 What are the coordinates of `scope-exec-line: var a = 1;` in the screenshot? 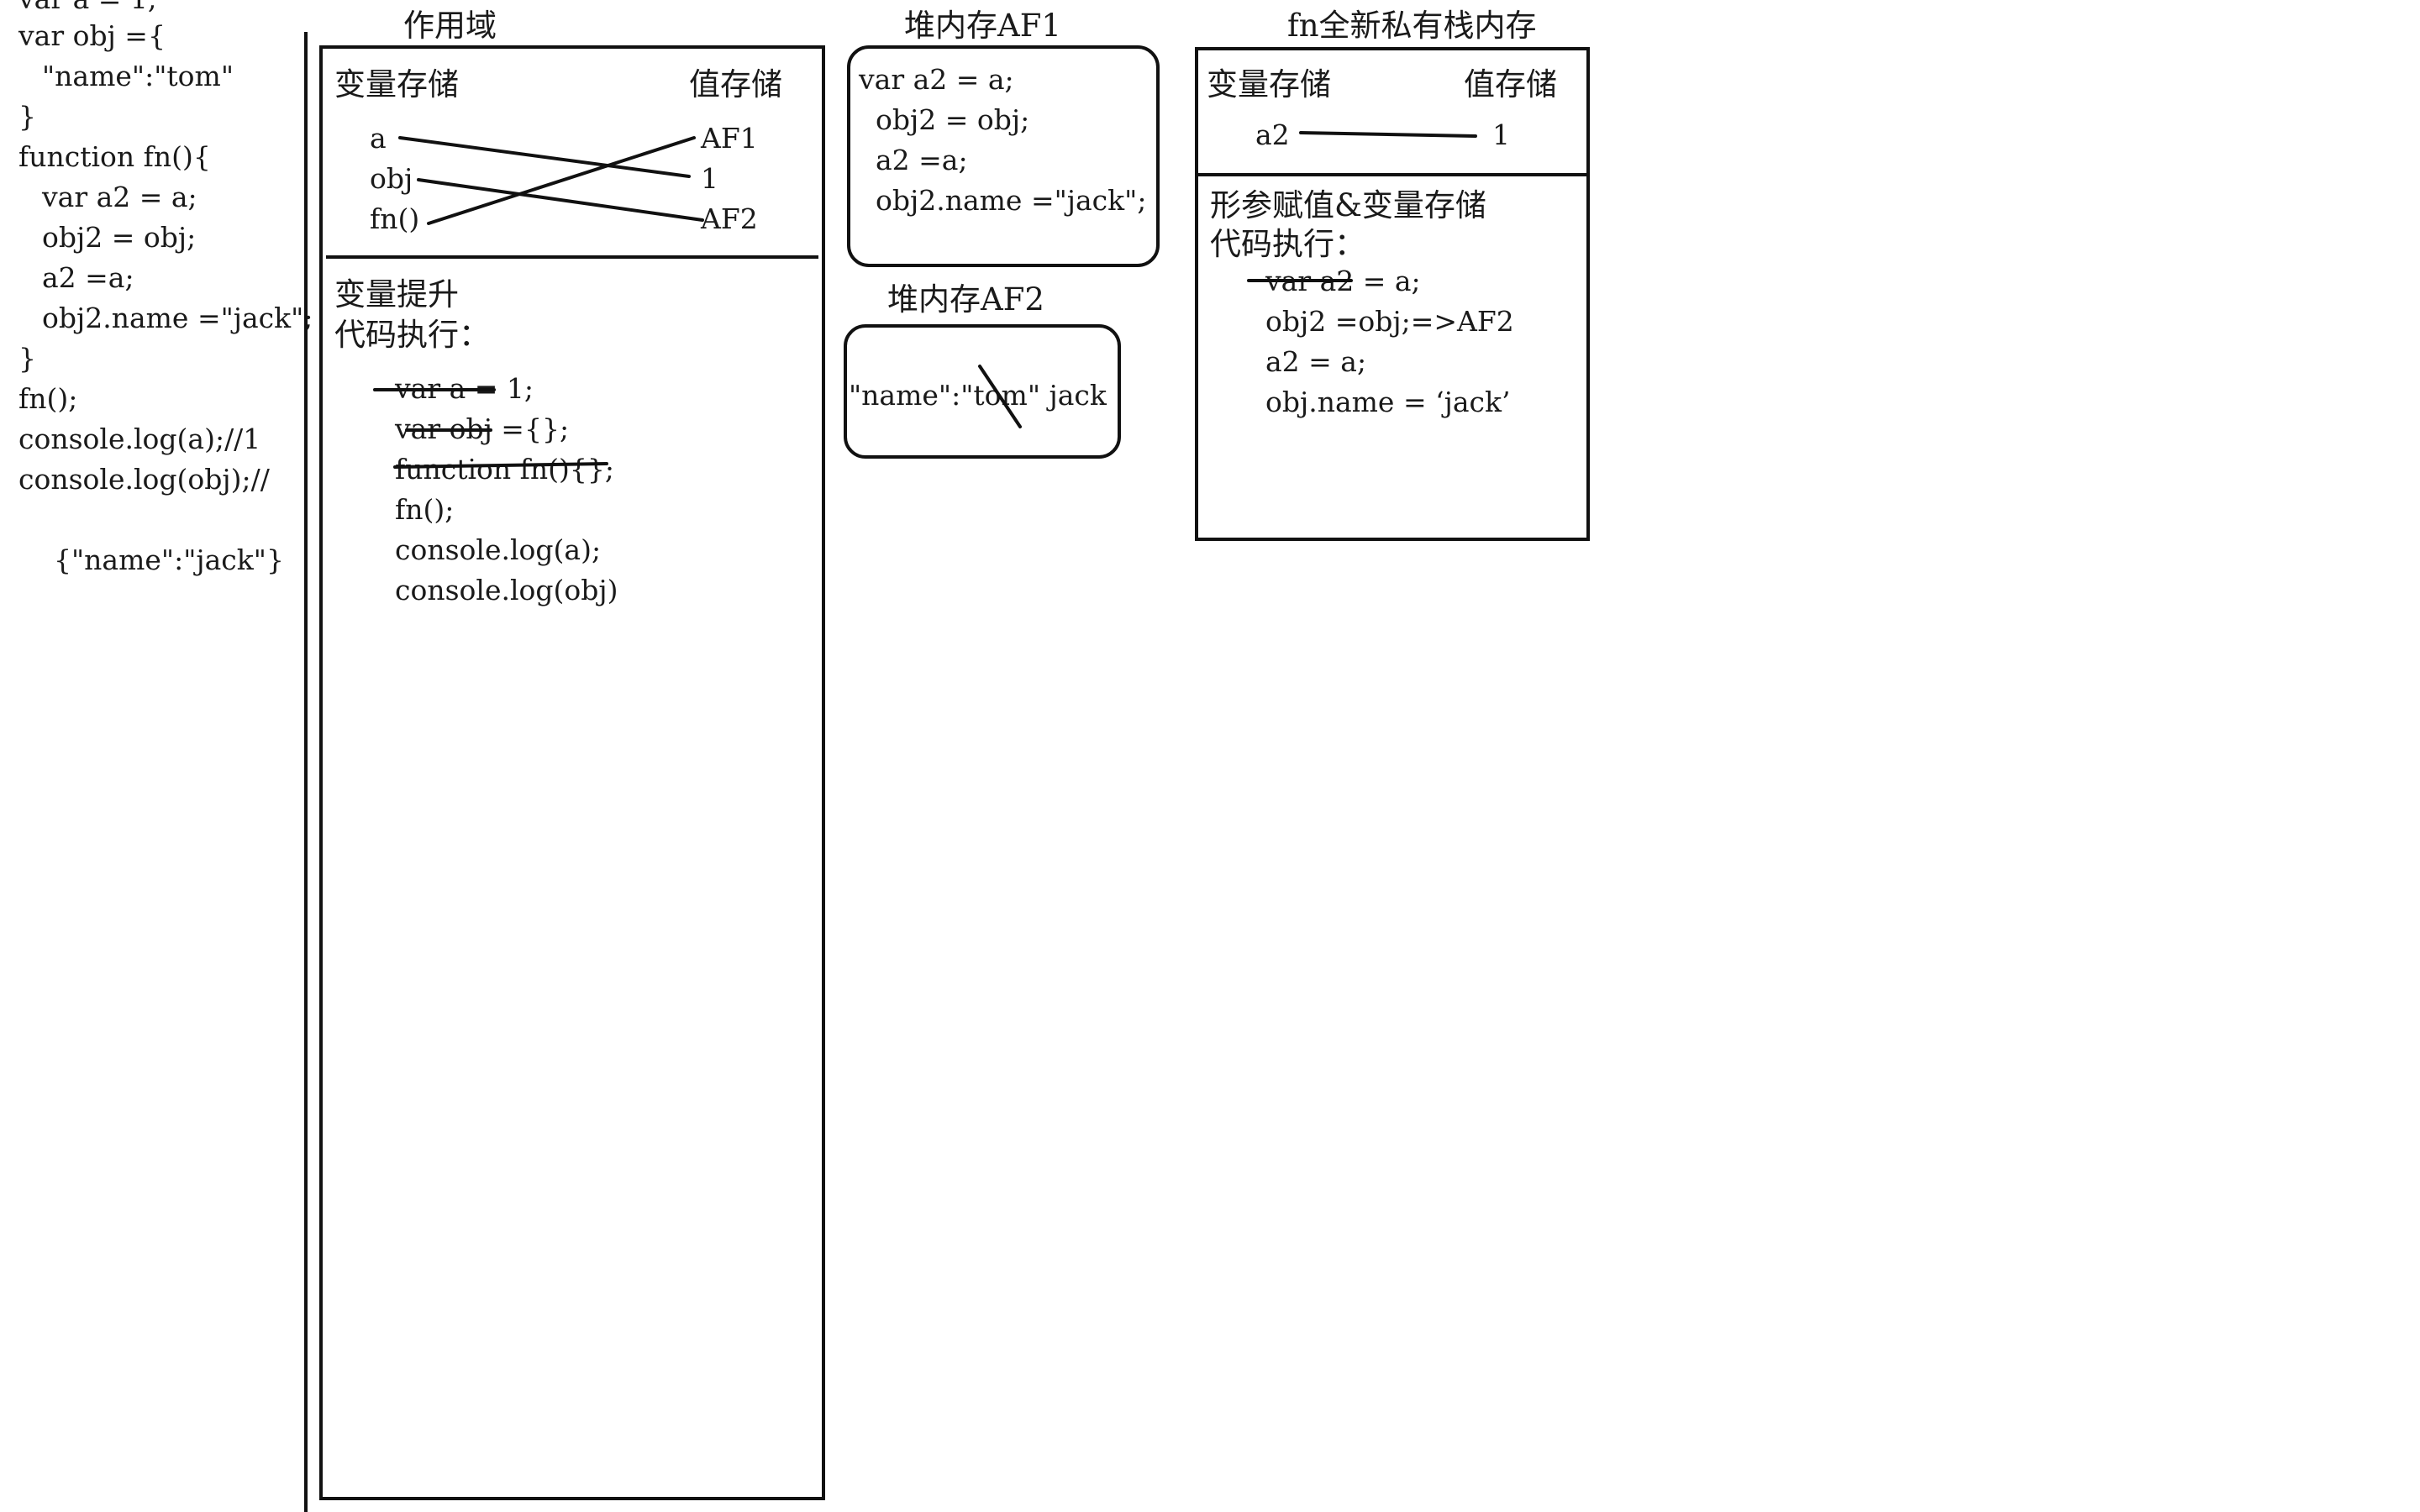 It's located at (465, 388).